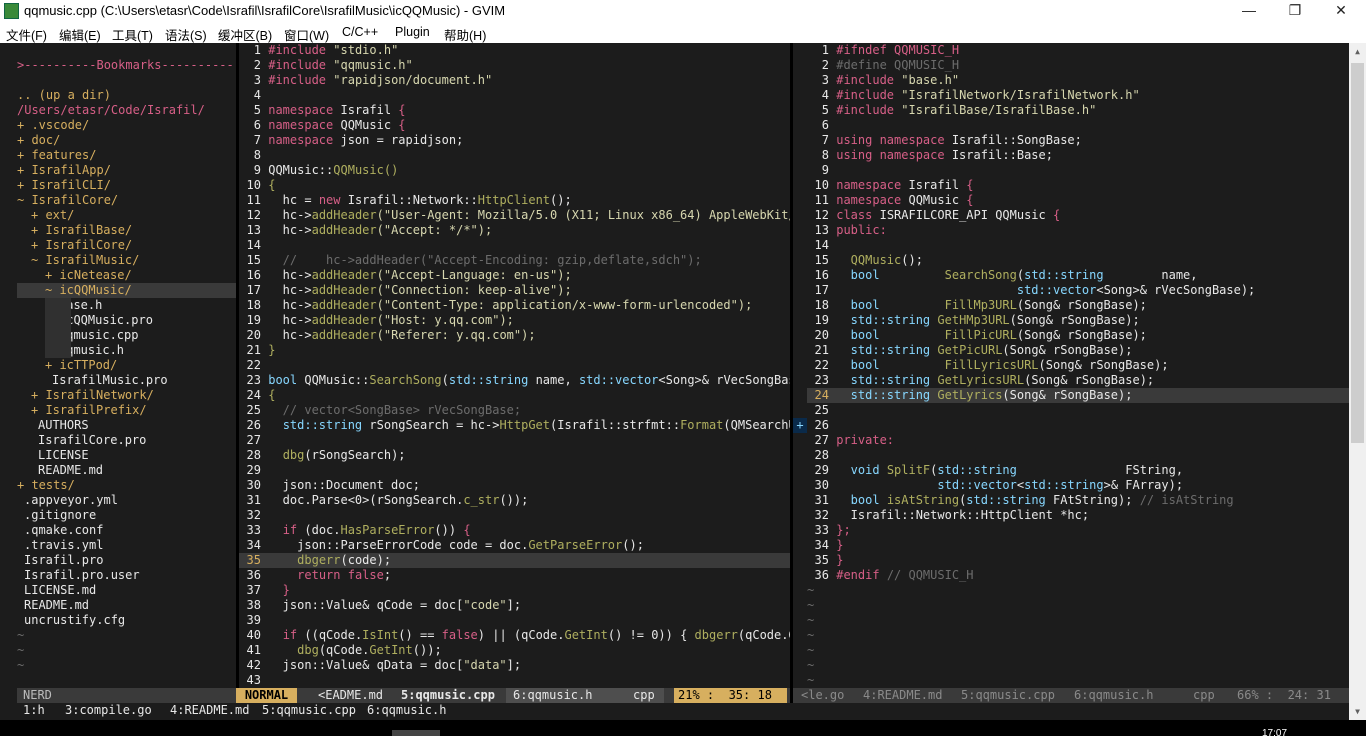 The width and height of the screenshot is (1366, 736). Describe the element at coordinates (306, 34) in the screenshot. I see `menu-window: 窗口(W)` at that location.